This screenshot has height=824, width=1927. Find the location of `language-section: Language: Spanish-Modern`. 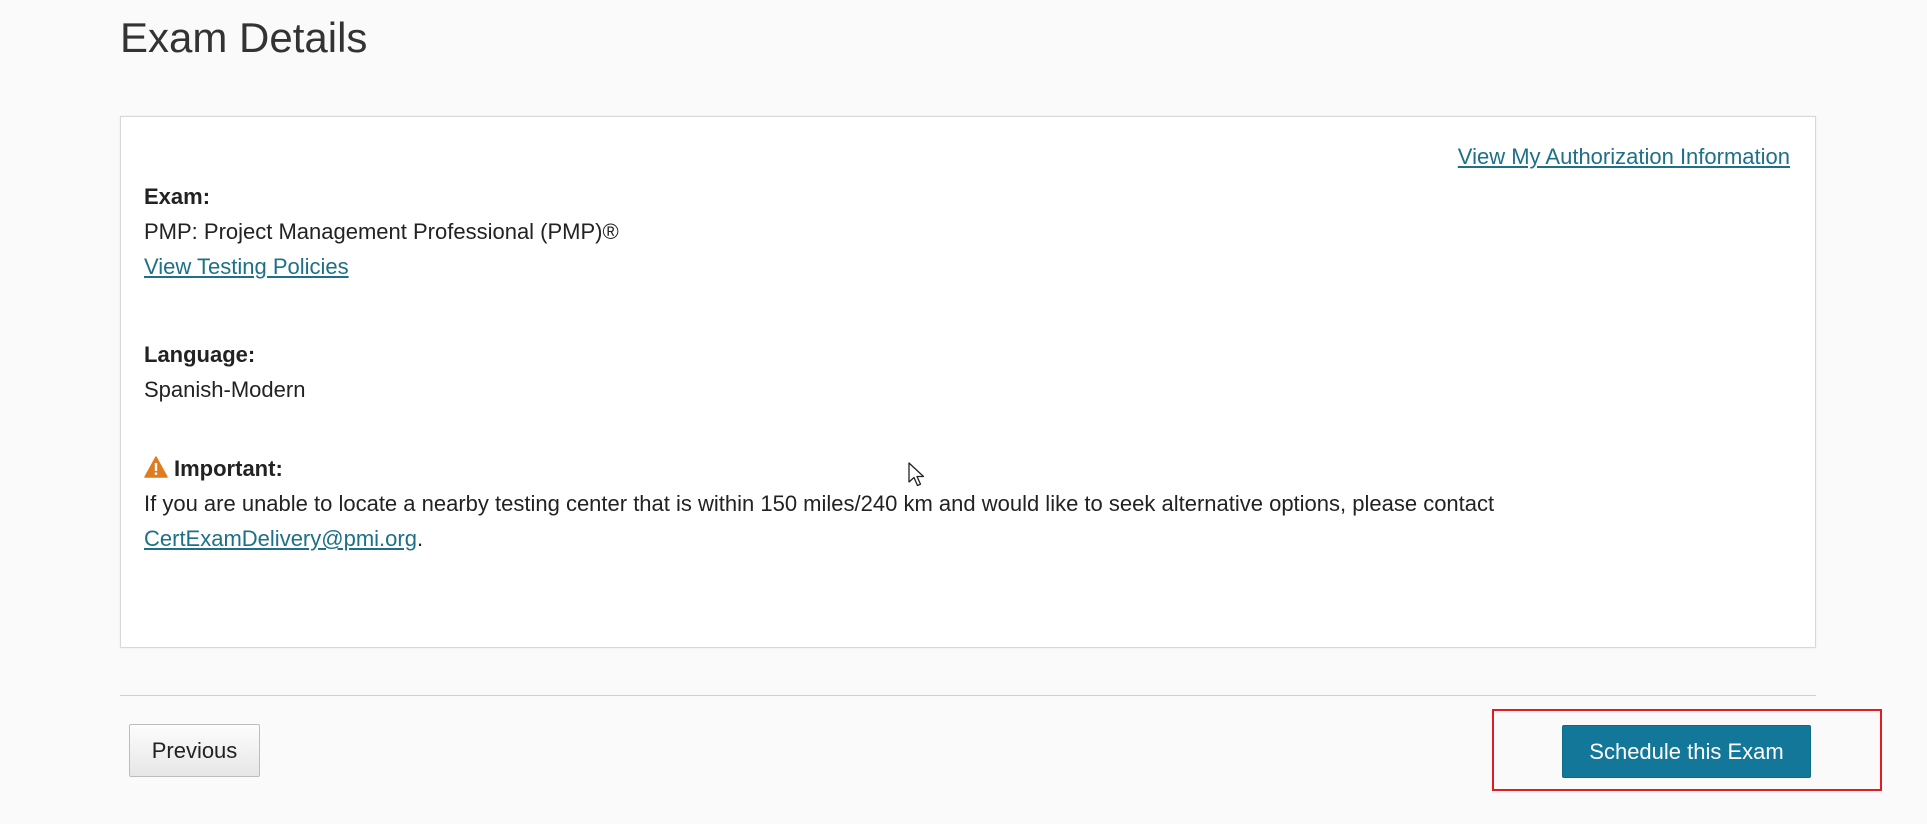

language-section: Language: Spanish-Modern is located at coordinates (224, 372).